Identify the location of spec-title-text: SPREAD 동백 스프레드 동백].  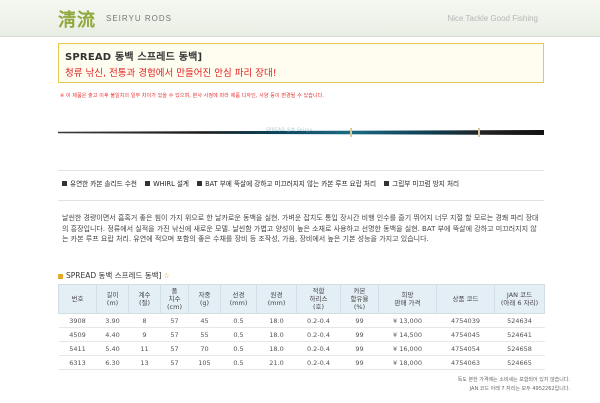
(114, 275).